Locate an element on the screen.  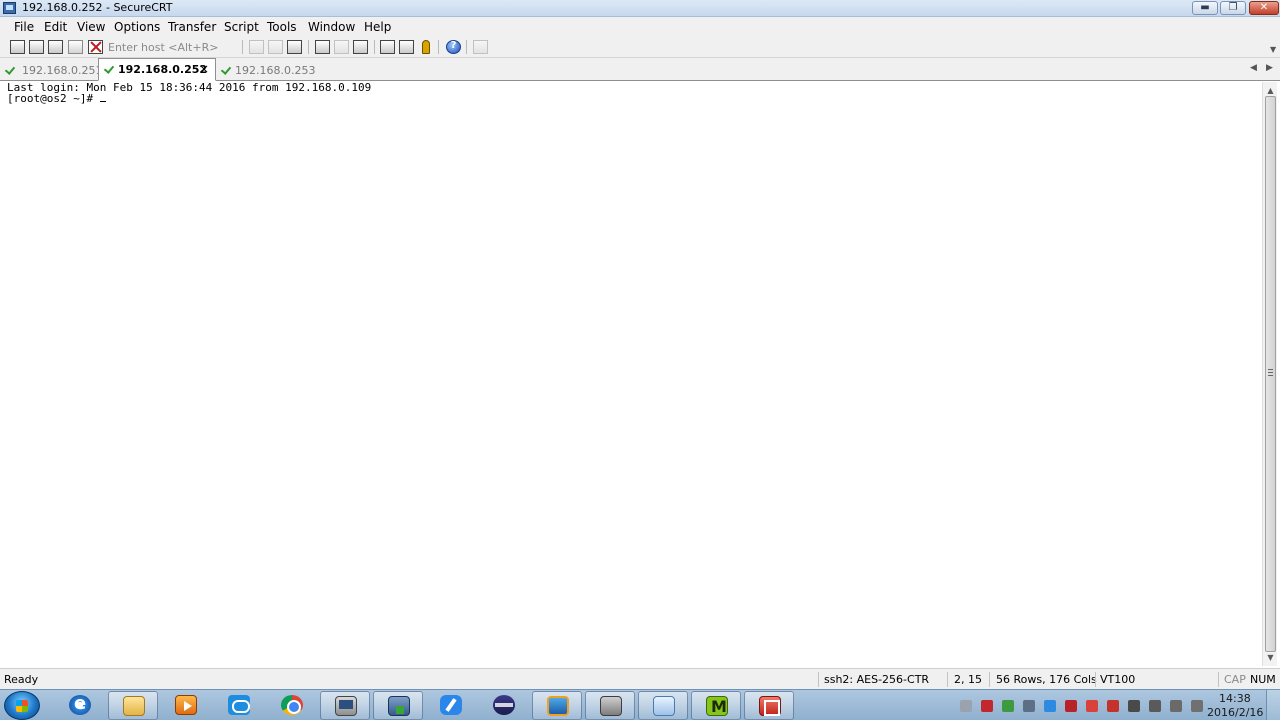
status-num-lock: NUM is located at coordinates (1263, 679).